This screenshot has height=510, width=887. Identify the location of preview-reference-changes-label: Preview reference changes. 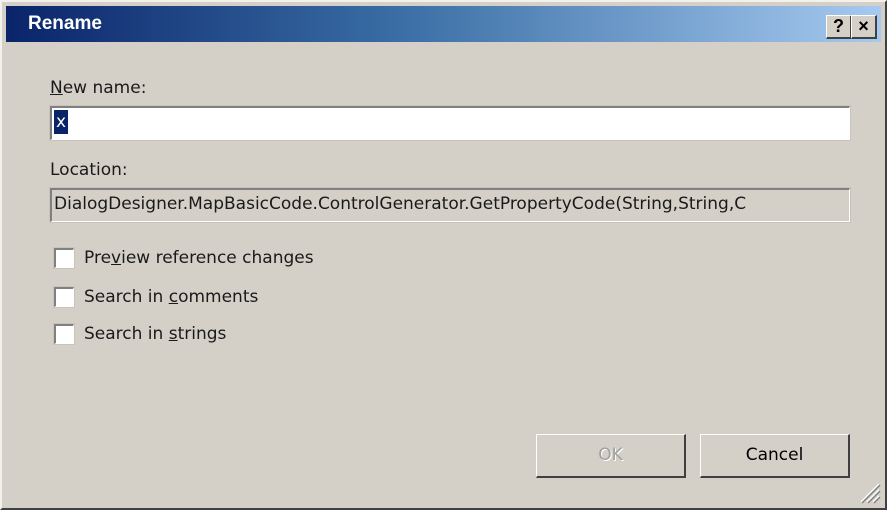
(199, 258).